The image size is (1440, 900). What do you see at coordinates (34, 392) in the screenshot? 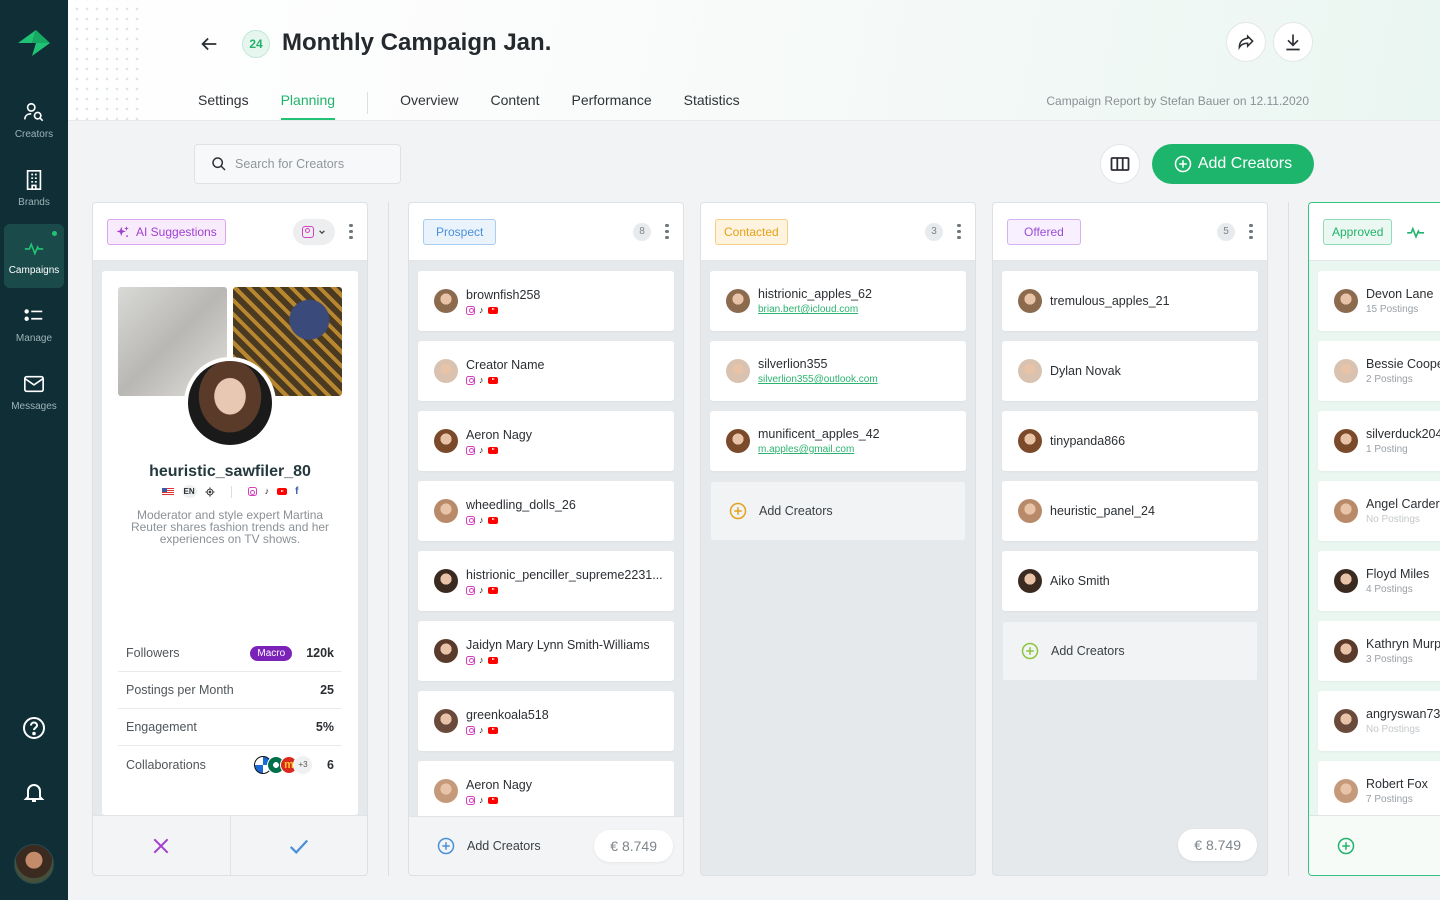
I see `sidebar-item-messages: Messages` at bounding box center [34, 392].